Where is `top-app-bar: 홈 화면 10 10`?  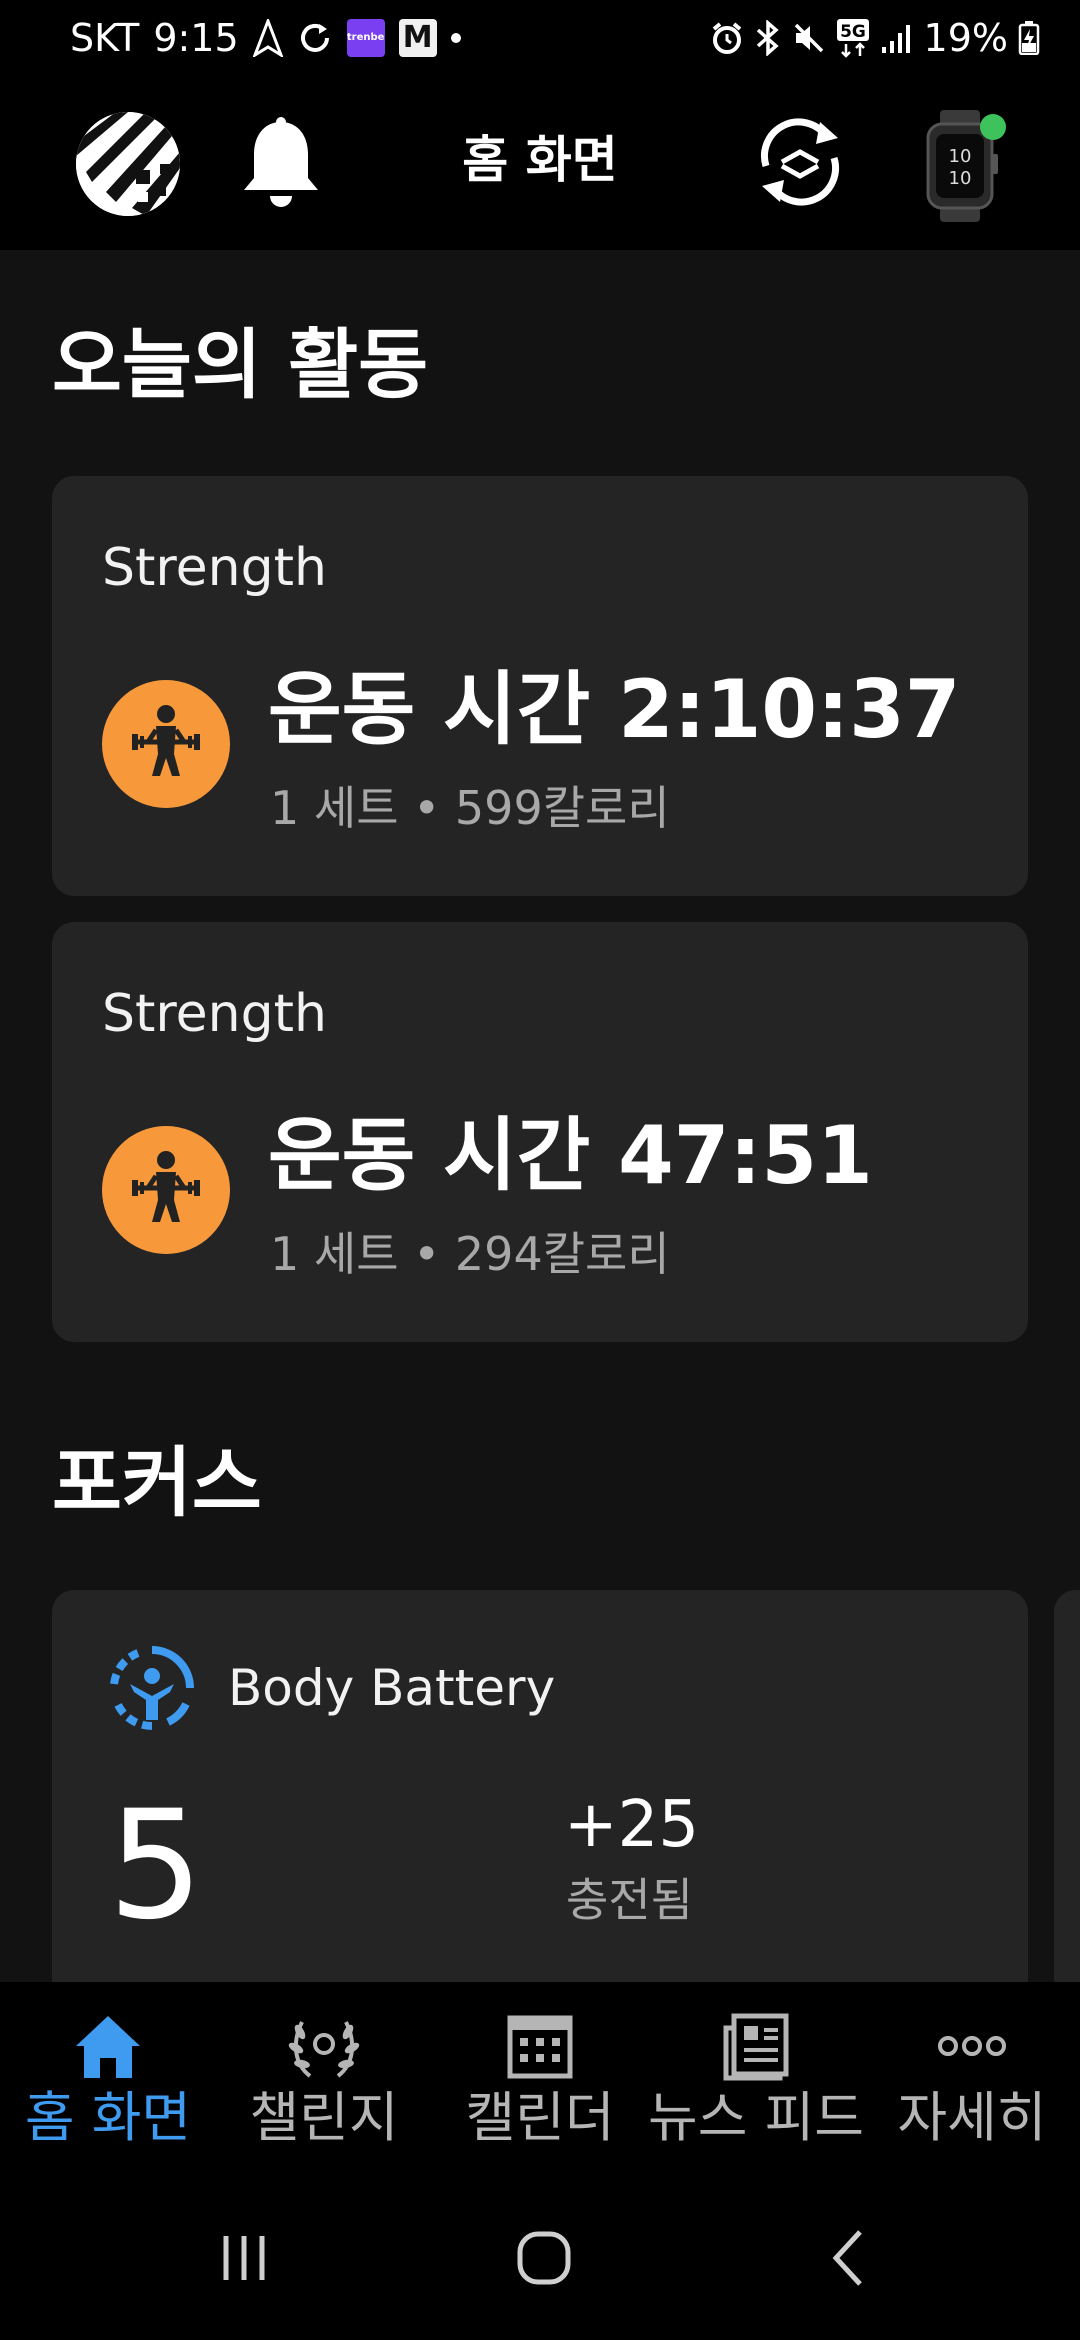 top-app-bar: 홈 화면 10 10 is located at coordinates (540, 162).